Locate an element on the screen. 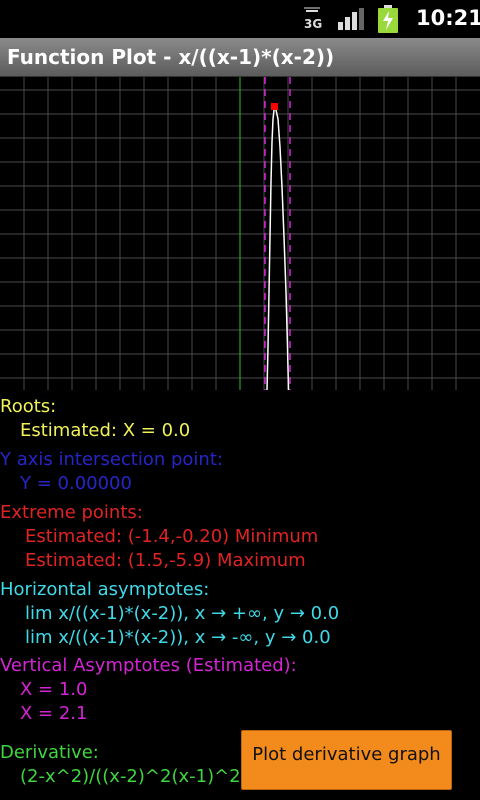 The image size is (480, 800). battery-charging-icon is located at coordinates (388, 19).